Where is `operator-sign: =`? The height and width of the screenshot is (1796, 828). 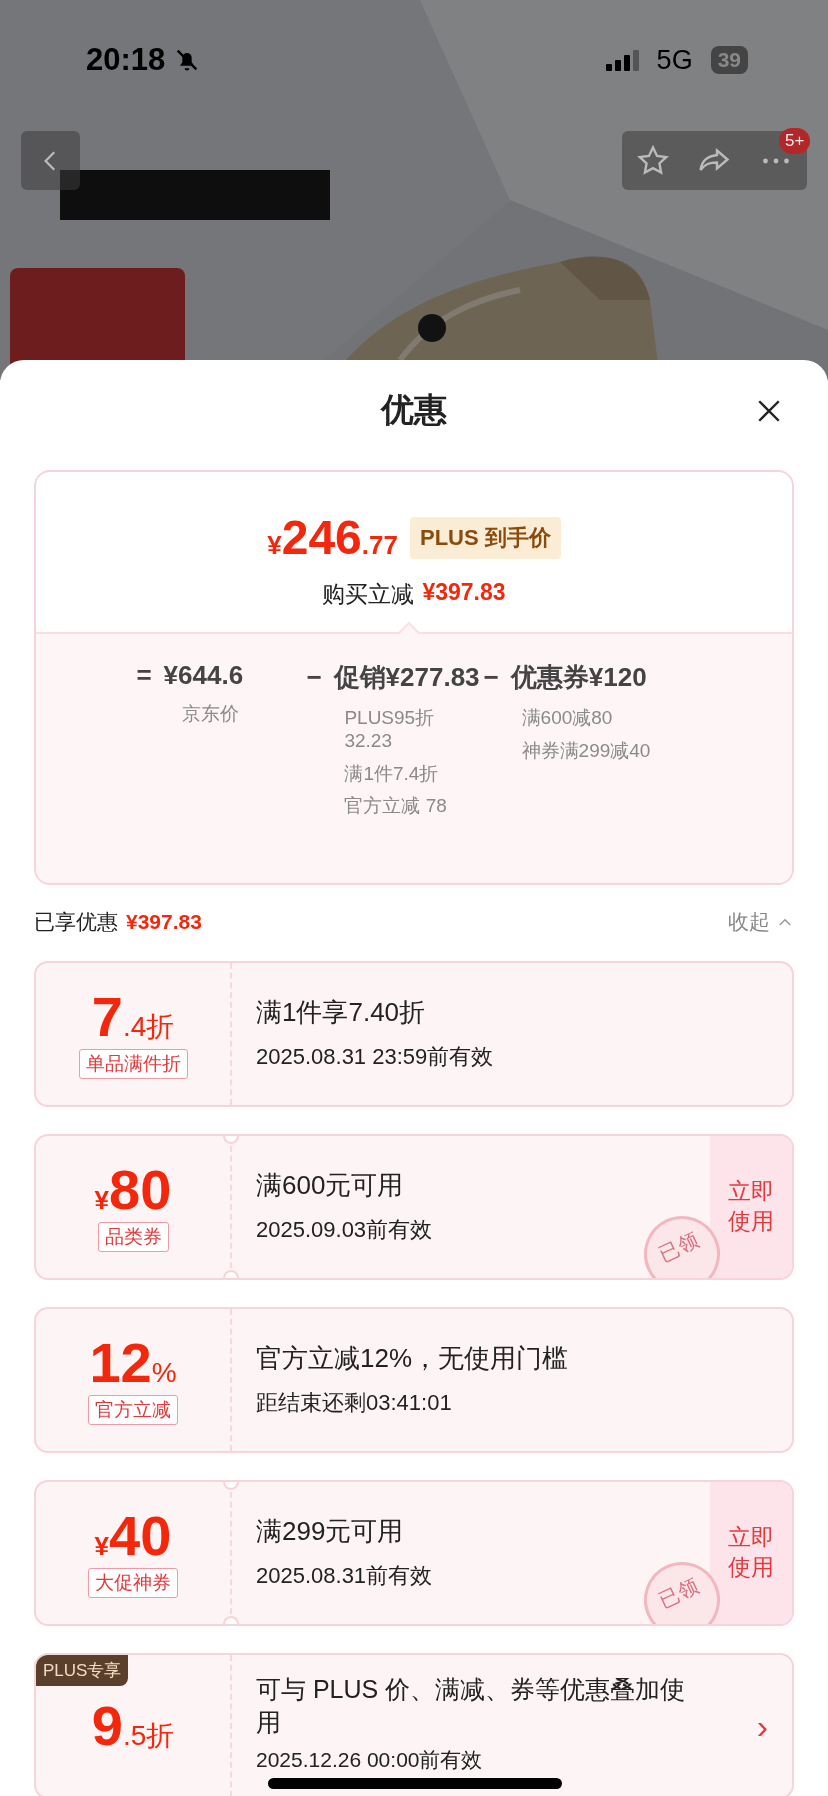 operator-sign: = is located at coordinates (144, 675).